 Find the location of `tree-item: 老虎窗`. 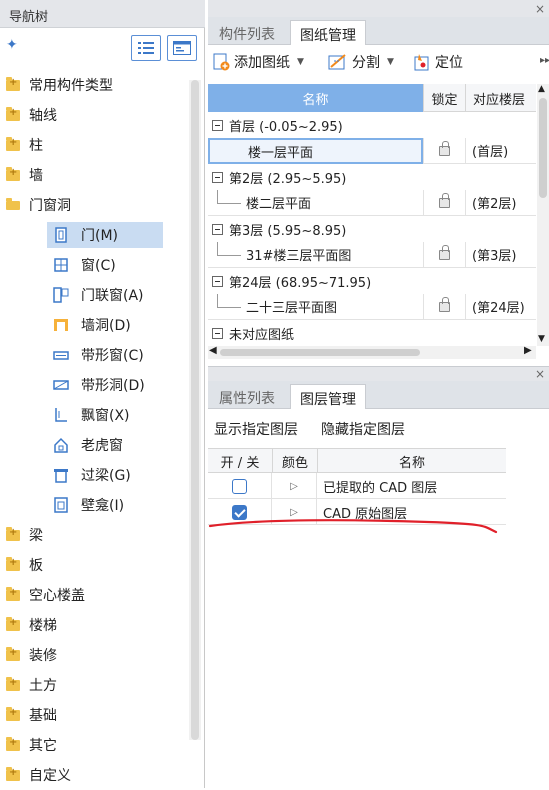

tree-item: 老虎窗 is located at coordinates (95, 445).